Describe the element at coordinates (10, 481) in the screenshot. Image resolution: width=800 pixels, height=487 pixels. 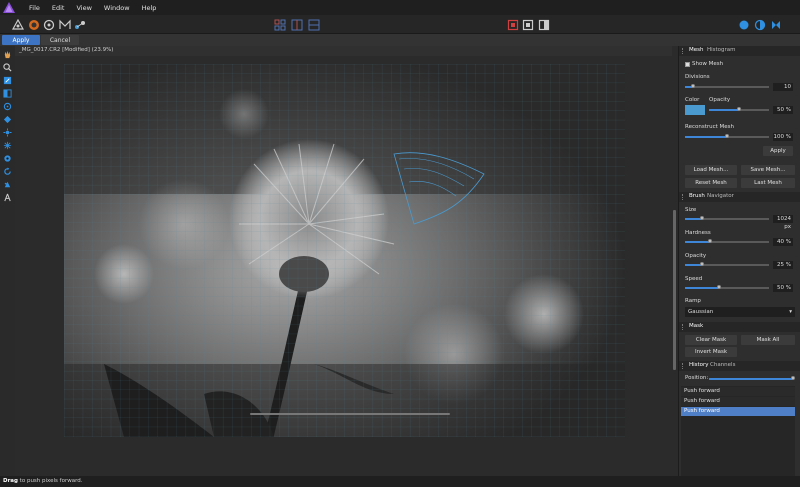
I see `status-bold: Drag` at that location.